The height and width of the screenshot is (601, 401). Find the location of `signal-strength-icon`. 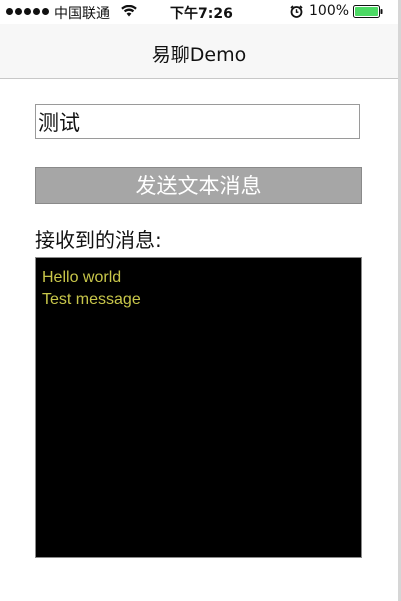

signal-strength-icon is located at coordinates (27, 11).